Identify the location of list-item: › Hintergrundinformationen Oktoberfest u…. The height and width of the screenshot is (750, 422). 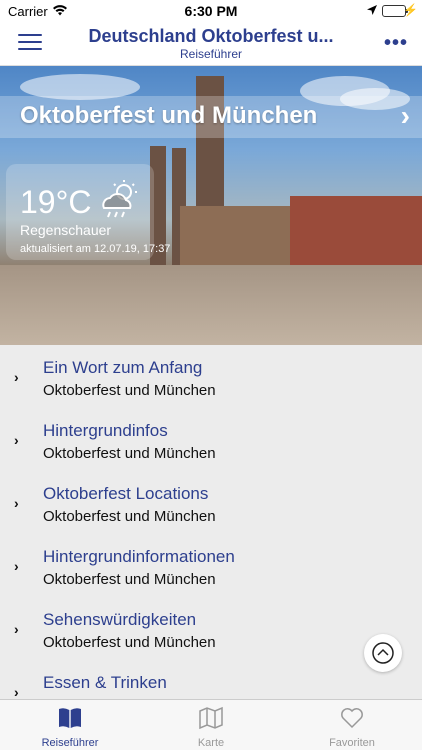
(211, 565).